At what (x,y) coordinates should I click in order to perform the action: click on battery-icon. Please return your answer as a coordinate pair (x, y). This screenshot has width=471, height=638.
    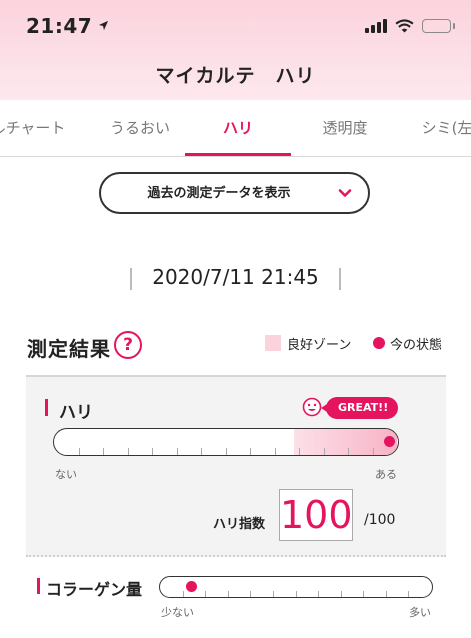
    Looking at the image, I should click on (438, 26).